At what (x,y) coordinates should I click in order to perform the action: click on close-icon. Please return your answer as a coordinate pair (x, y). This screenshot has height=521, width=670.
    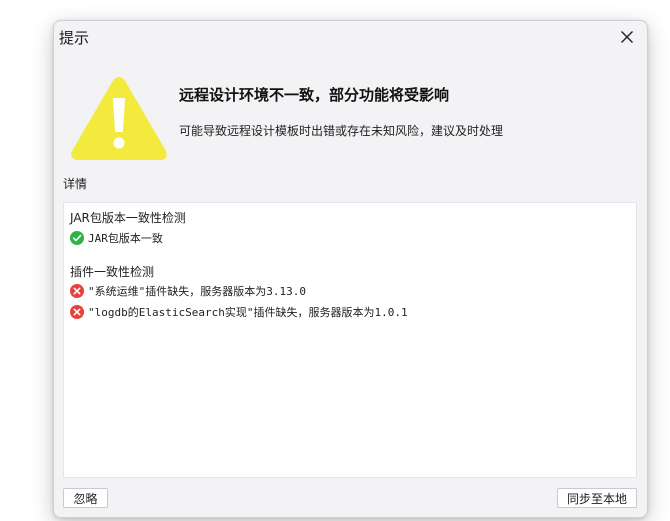
    Looking at the image, I should click on (627, 37).